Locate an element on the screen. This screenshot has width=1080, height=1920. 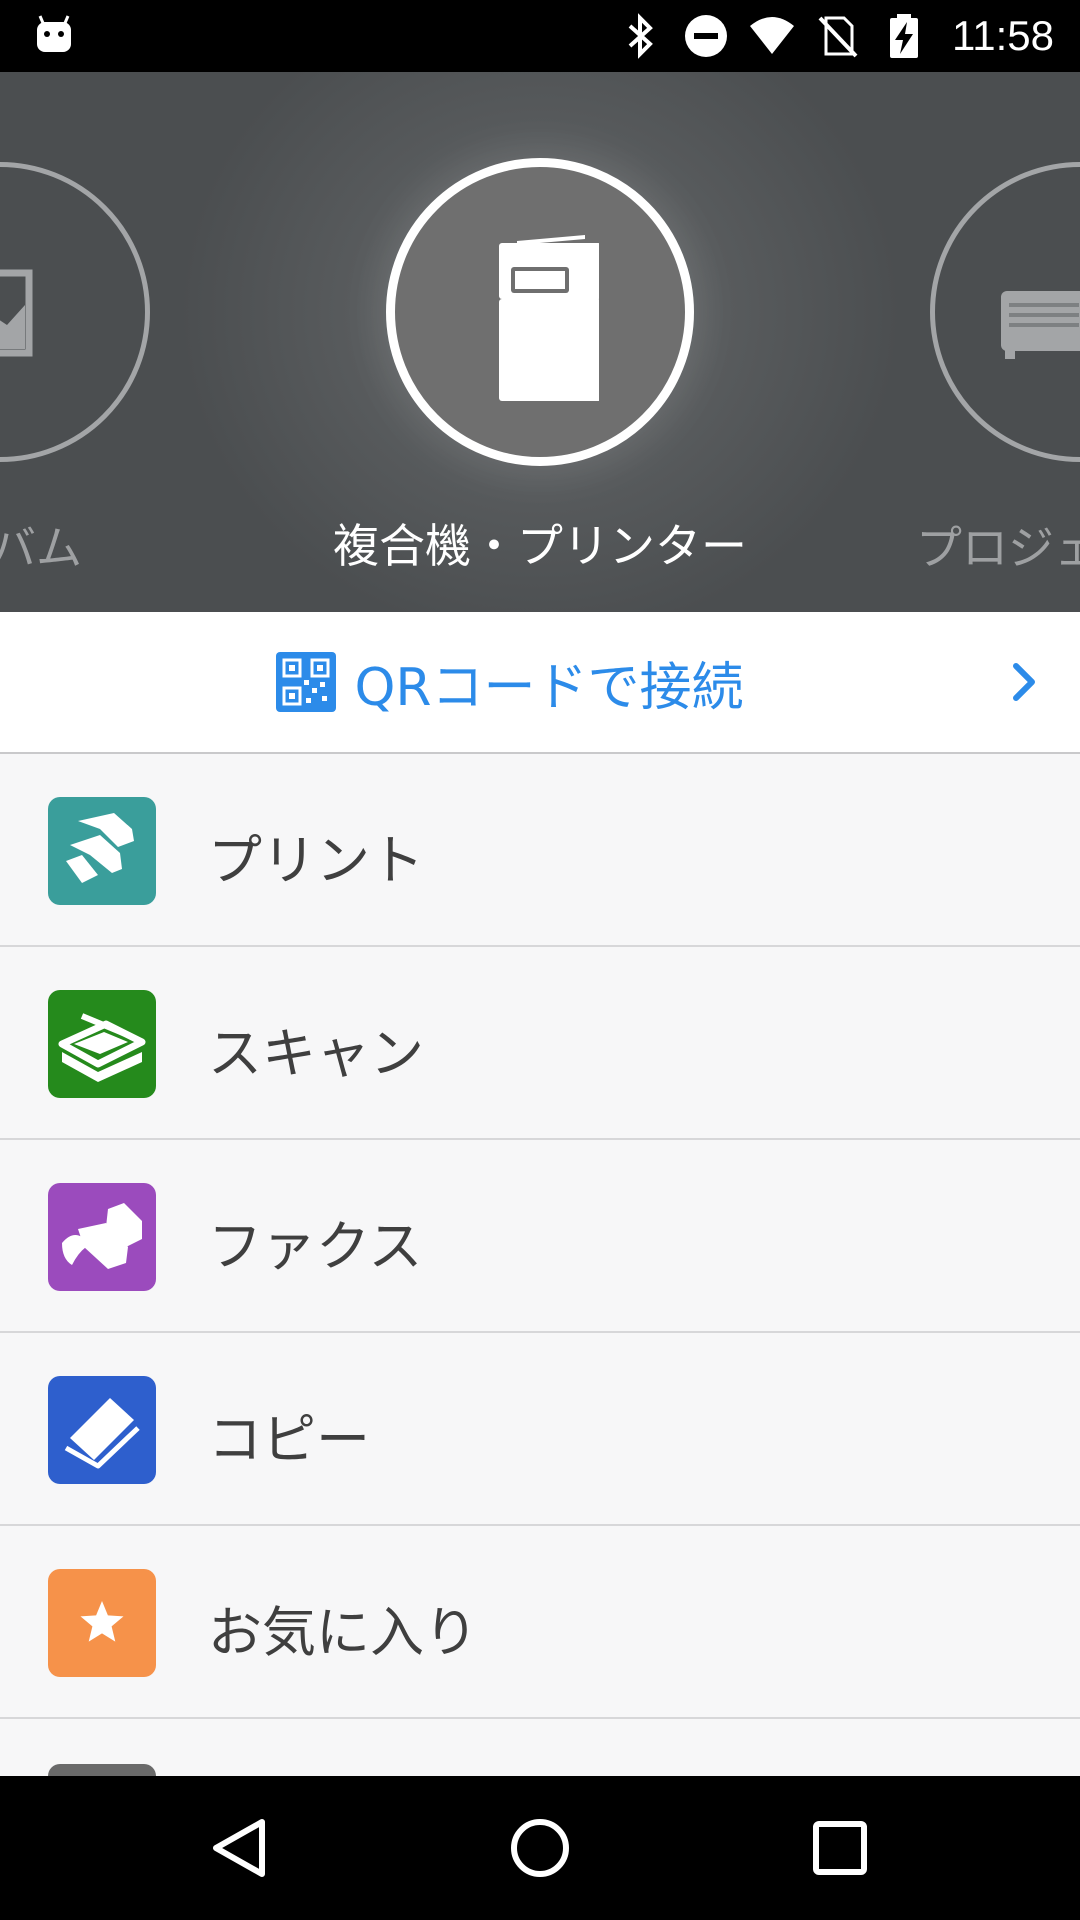
menu-label-fax: ファクス is located at coordinates (315, 1246).